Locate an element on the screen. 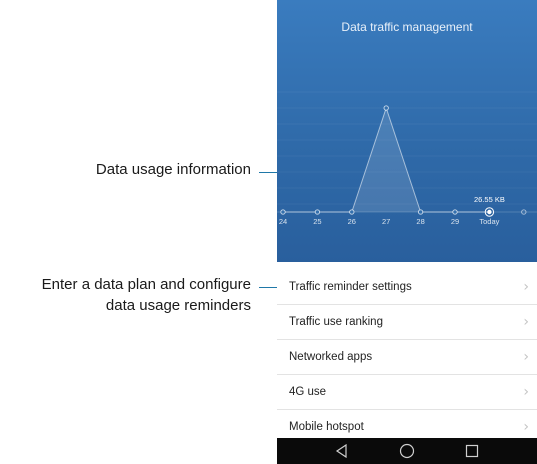 The image size is (537, 464). data-usage-callout: Data usage information is located at coordinates (173, 169).